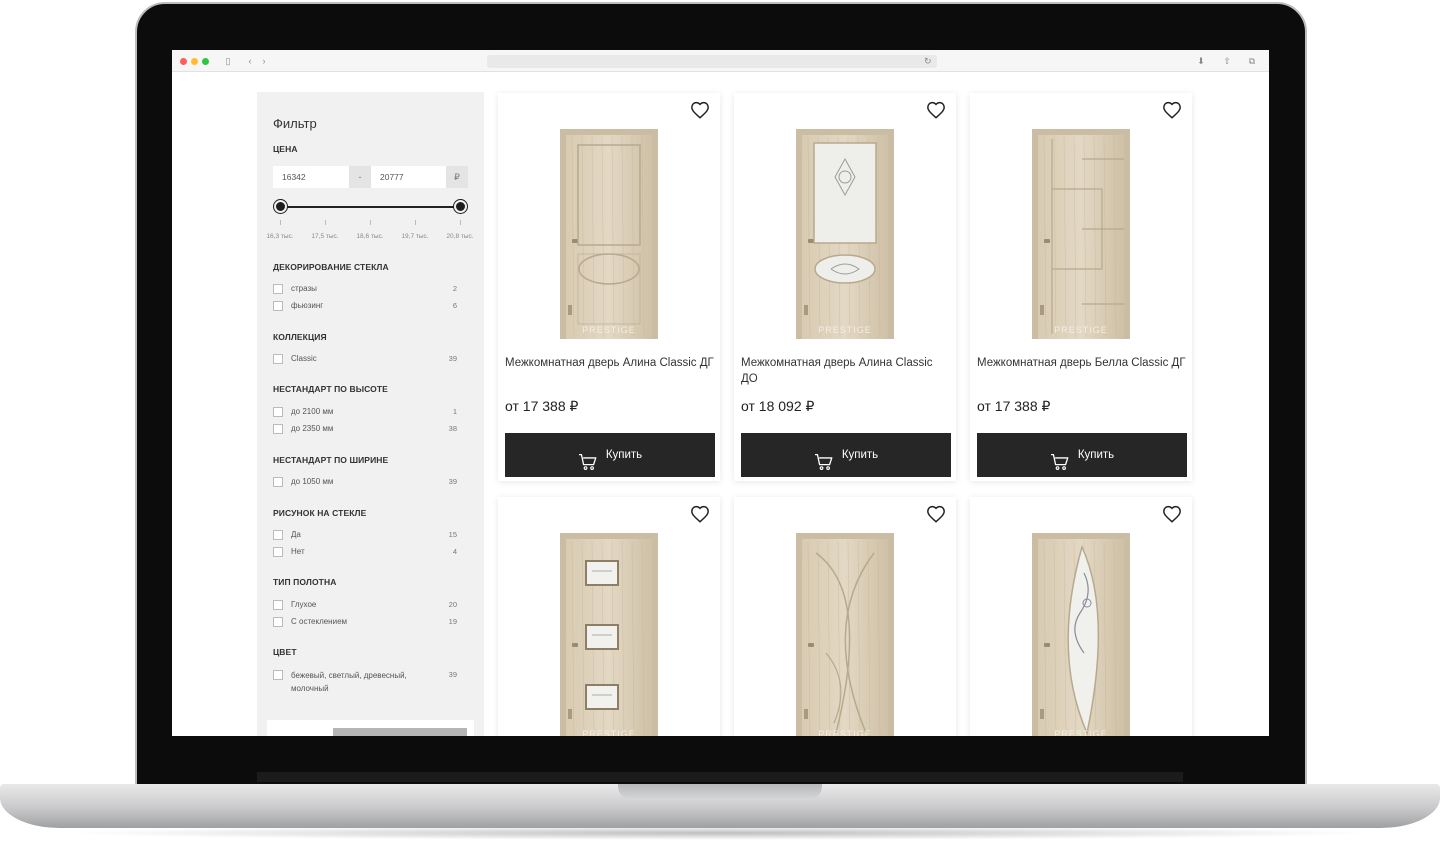  I want to click on reload-icon: ↻, so click(928, 61).